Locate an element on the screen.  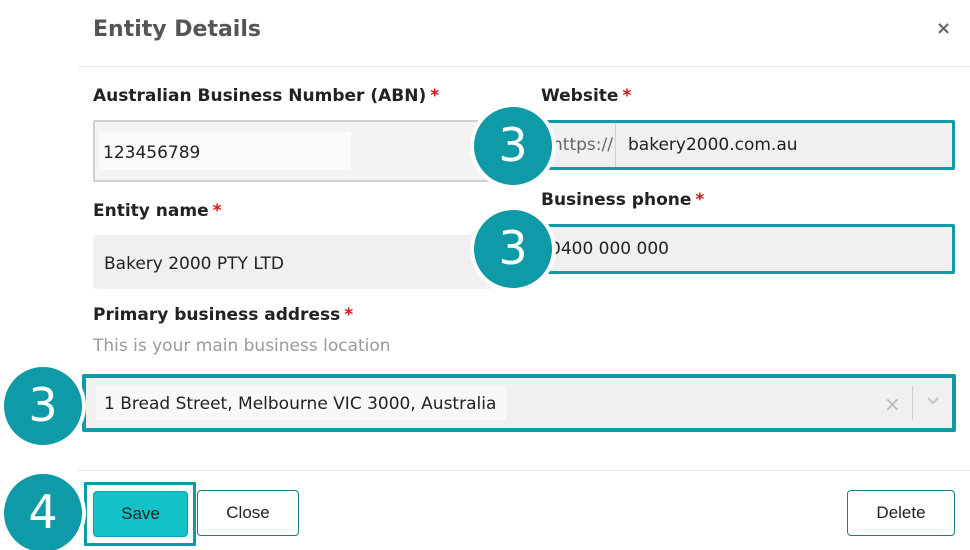
step-badge-save: 4 is located at coordinates (43, 510).